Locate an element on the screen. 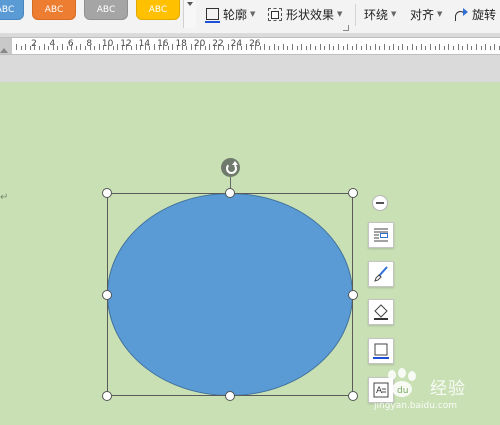 The width and height of the screenshot is (500, 425). layout-options-button is located at coordinates (381, 235).